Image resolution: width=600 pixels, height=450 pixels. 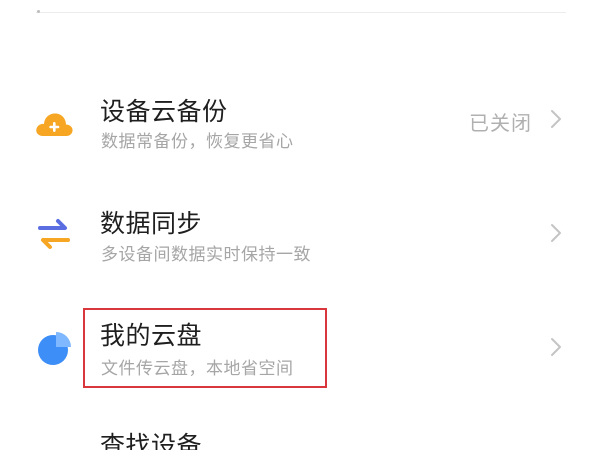 I want to click on find-device-title: 查找设备, so click(x=151, y=438).